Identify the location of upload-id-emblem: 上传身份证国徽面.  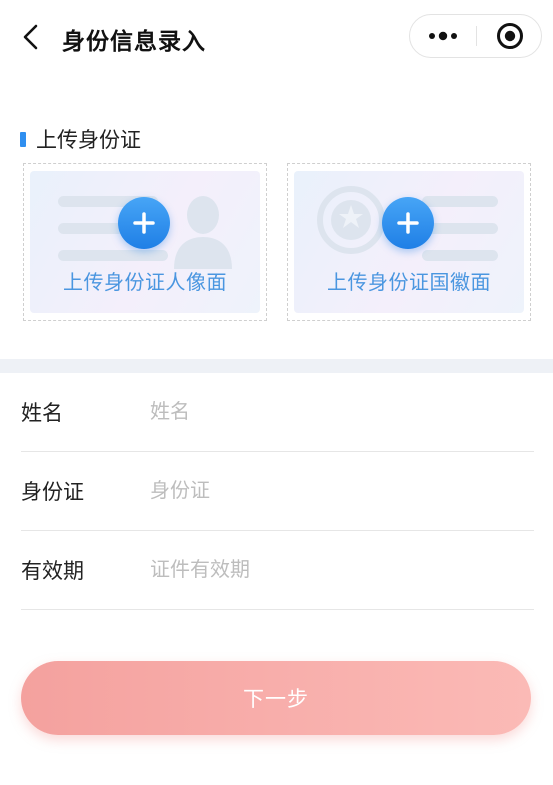
(409, 242).